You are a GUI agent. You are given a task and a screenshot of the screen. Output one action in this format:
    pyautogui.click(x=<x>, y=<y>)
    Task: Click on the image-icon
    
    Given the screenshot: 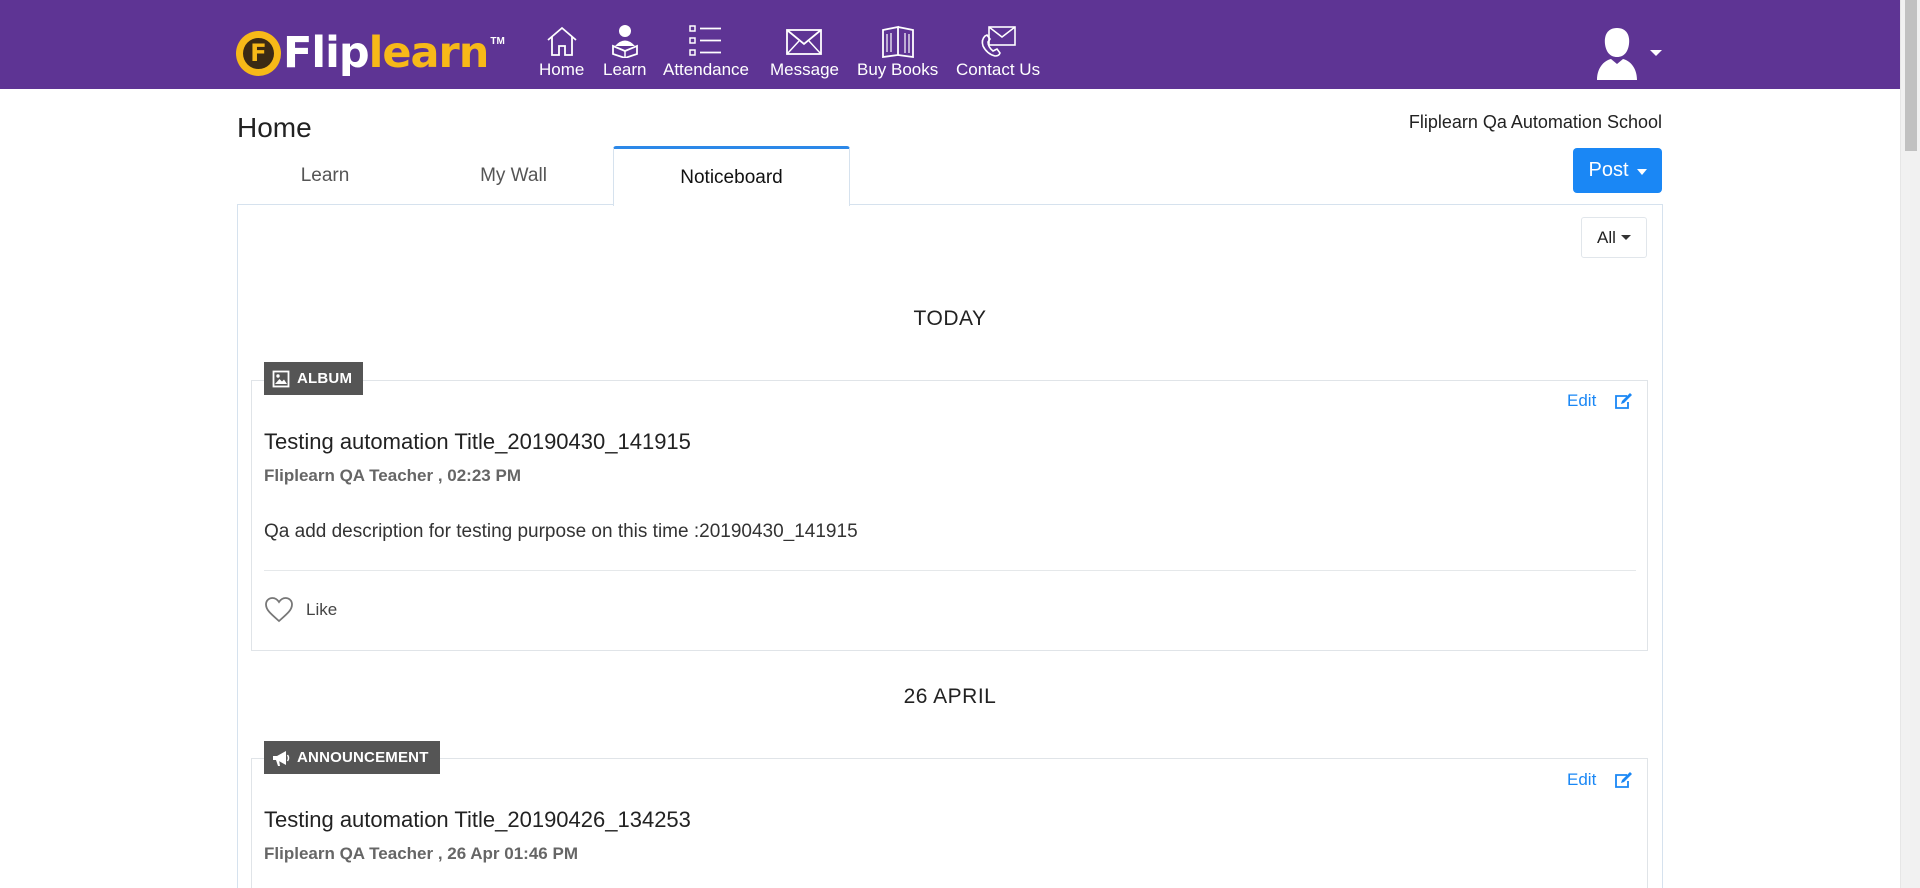 What is the action you would take?
    pyautogui.click(x=281, y=378)
    